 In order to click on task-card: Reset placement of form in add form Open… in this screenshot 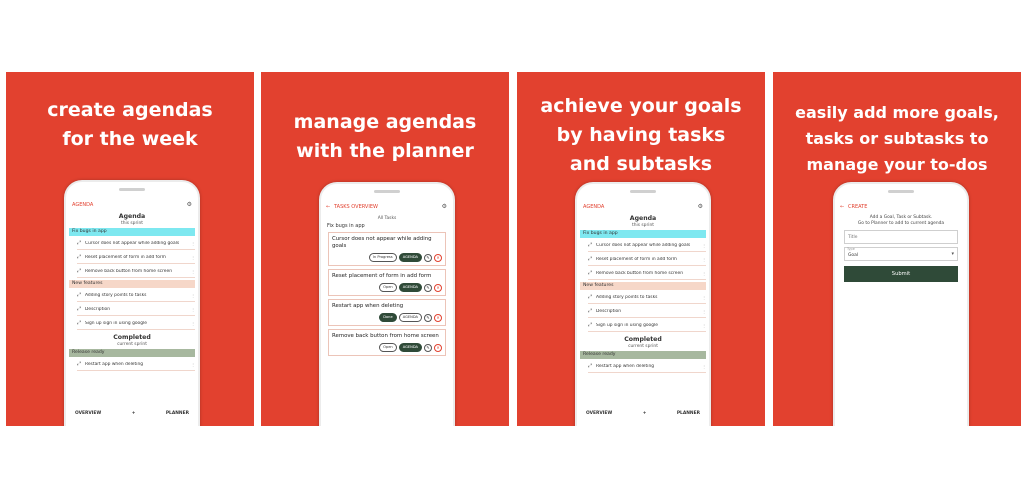, I will do `click(387, 282)`.